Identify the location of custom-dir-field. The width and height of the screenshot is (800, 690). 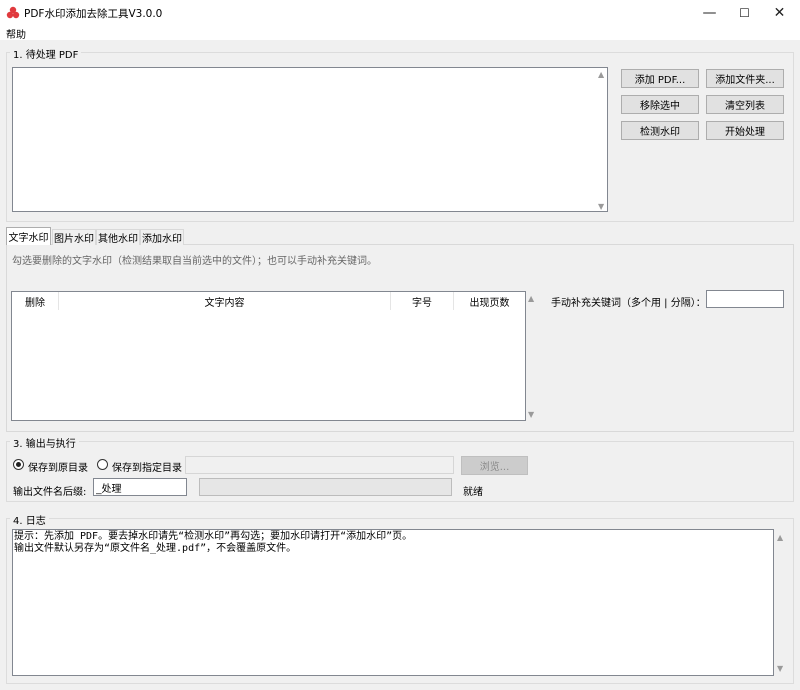
(319, 465).